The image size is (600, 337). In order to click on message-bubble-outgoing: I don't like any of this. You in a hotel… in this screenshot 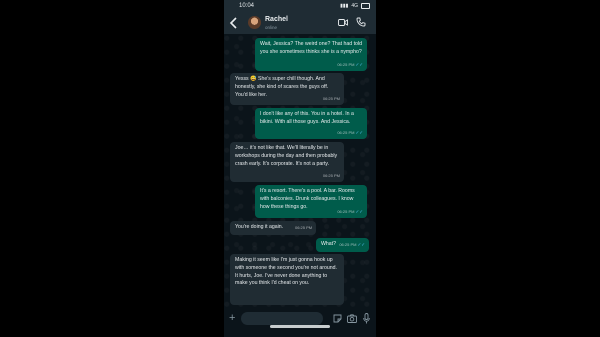, I will do `click(311, 123)`.